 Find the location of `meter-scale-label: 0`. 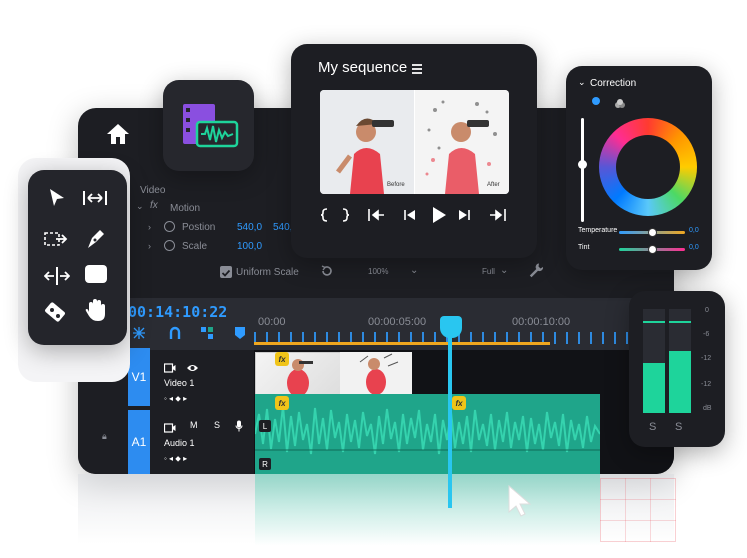

meter-scale-label: 0 is located at coordinates (707, 310).